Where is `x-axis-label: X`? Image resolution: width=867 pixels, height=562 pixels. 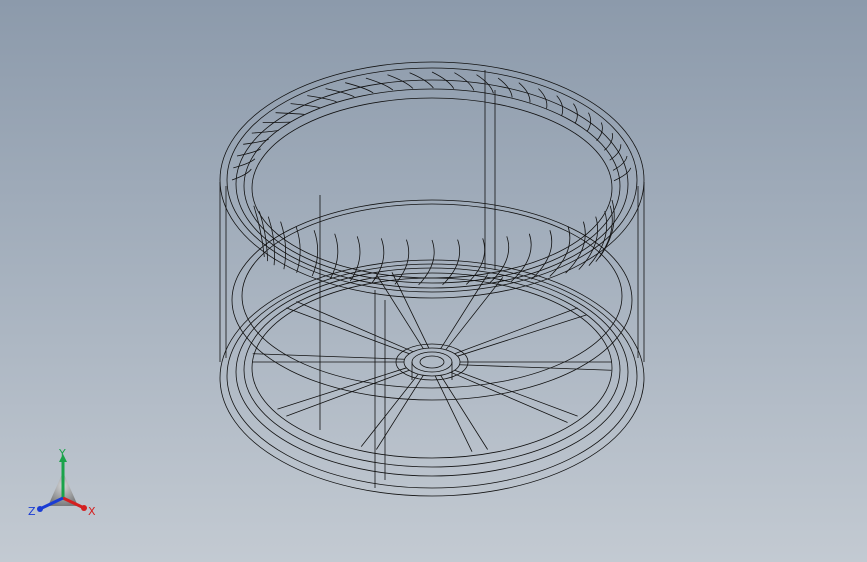
x-axis-label: X is located at coordinates (92, 511).